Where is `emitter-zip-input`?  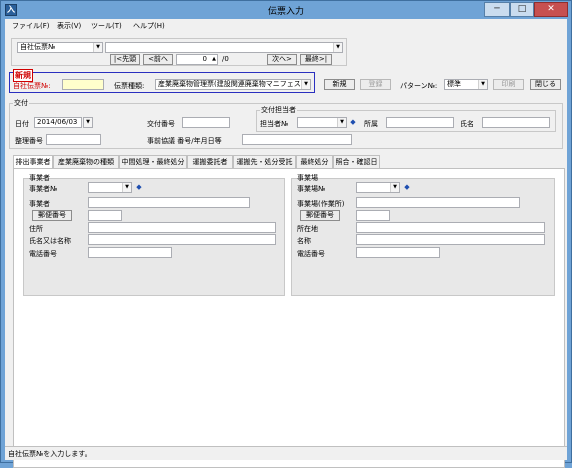 emitter-zip-input is located at coordinates (105, 215).